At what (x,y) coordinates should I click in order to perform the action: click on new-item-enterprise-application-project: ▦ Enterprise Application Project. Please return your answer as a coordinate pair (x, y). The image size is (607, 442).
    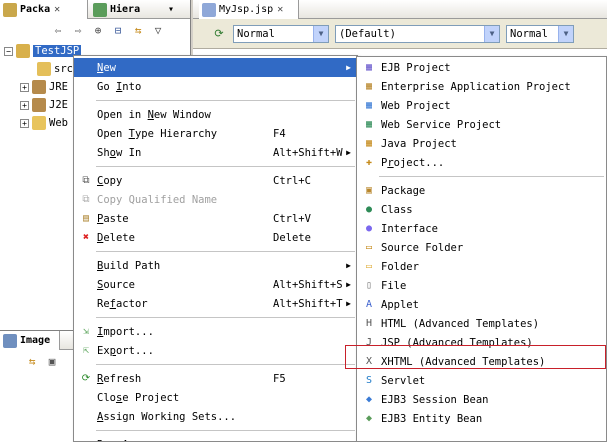
    Looking at the image, I should click on (481, 86).